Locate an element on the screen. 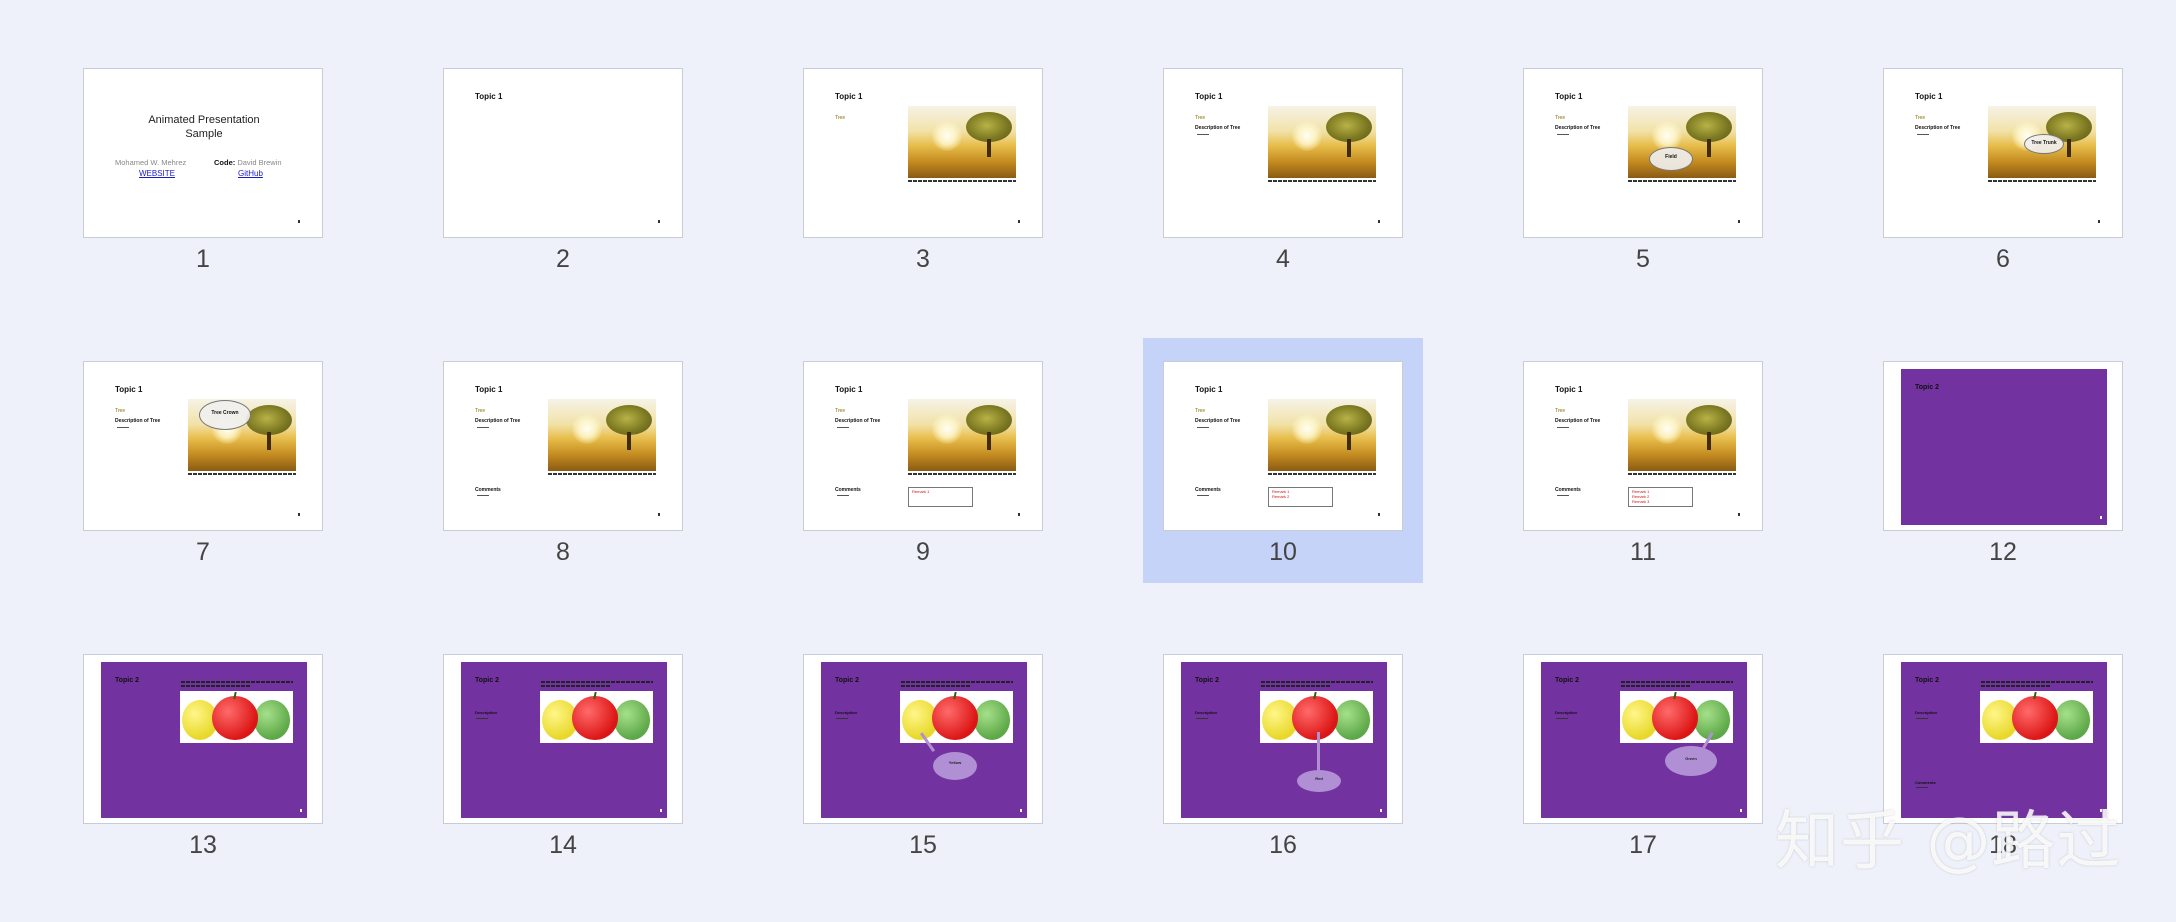 This screenshot has width=2176, height=922. callout-label: Tree Trunk is located at coordinates (2044, 143).